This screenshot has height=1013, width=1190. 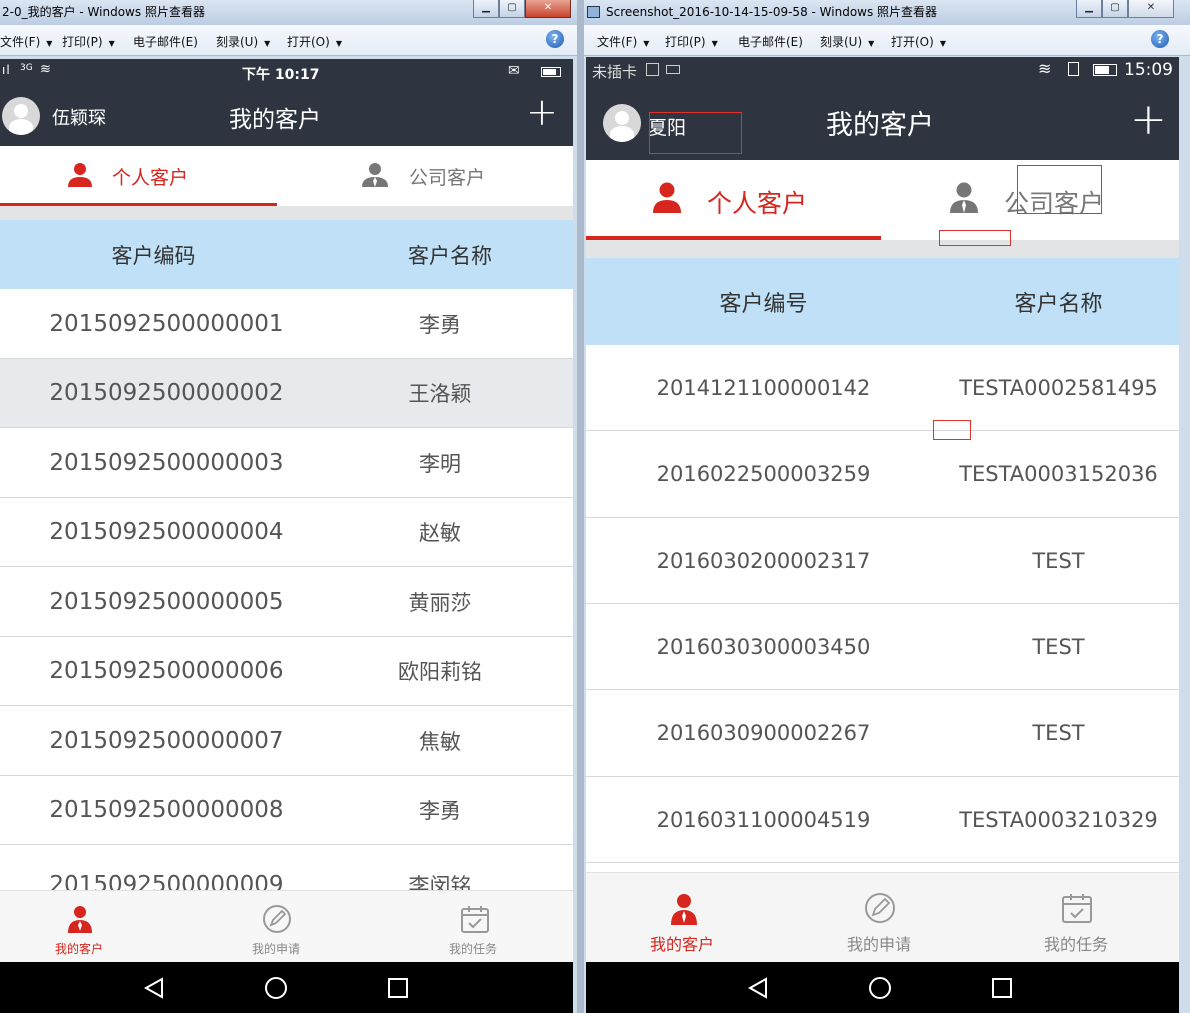 I want to click on network-type: 3G, so click(x=26, y=68).